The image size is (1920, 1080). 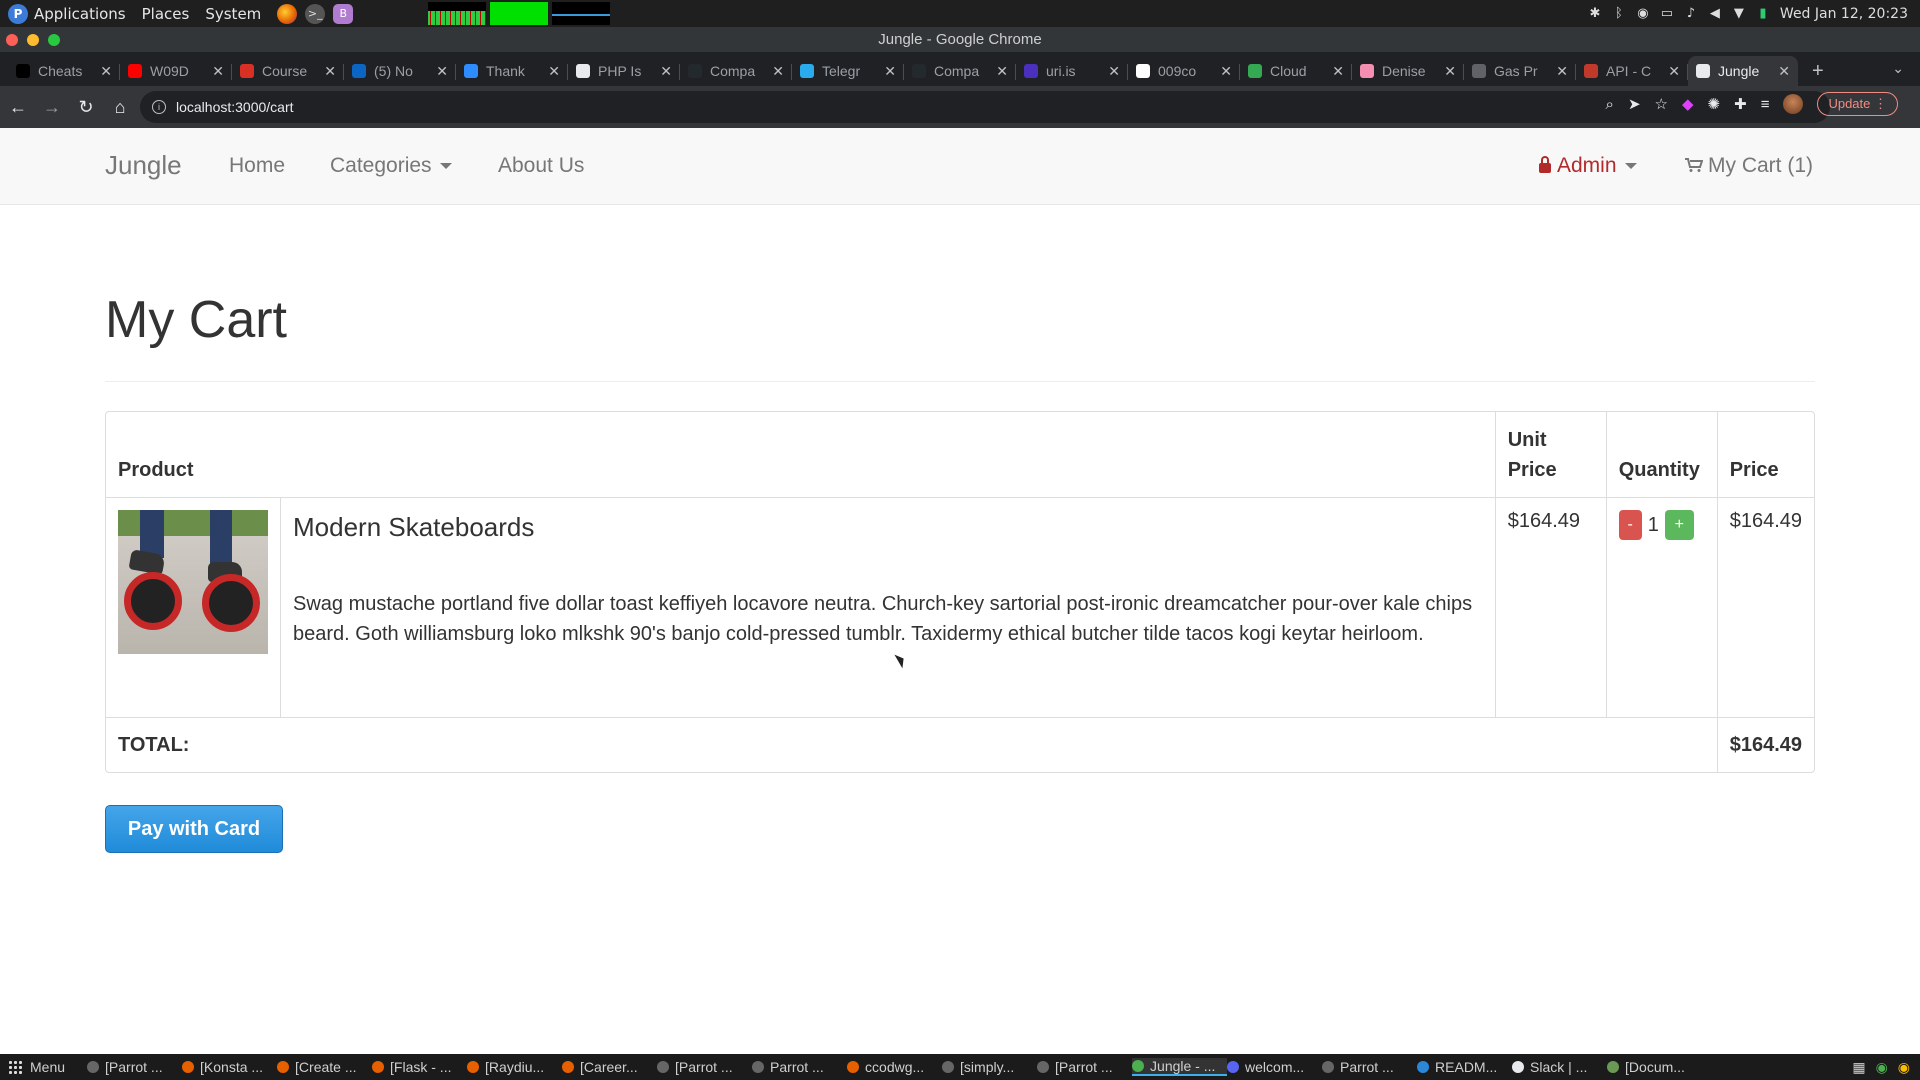 I want to click on browser-tab-13: Gas Pr ✕, so click(x=1520, y=71).